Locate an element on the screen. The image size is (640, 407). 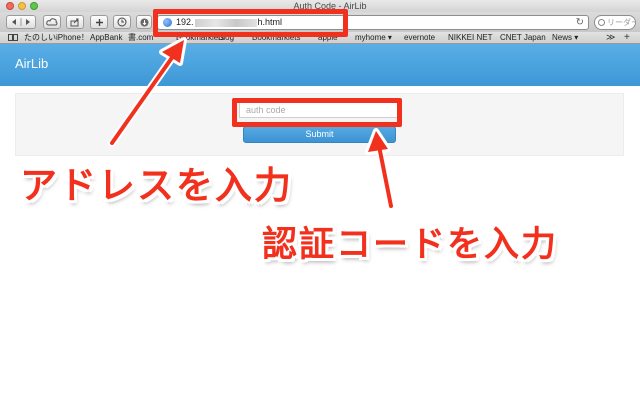
bookmark-item: CNET Japan is located at coordinates (523, 37).